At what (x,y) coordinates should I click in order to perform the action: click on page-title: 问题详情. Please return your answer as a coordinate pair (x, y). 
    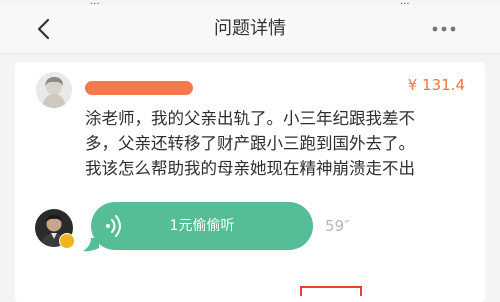
    Looking at the image, I should click on (250, 28).